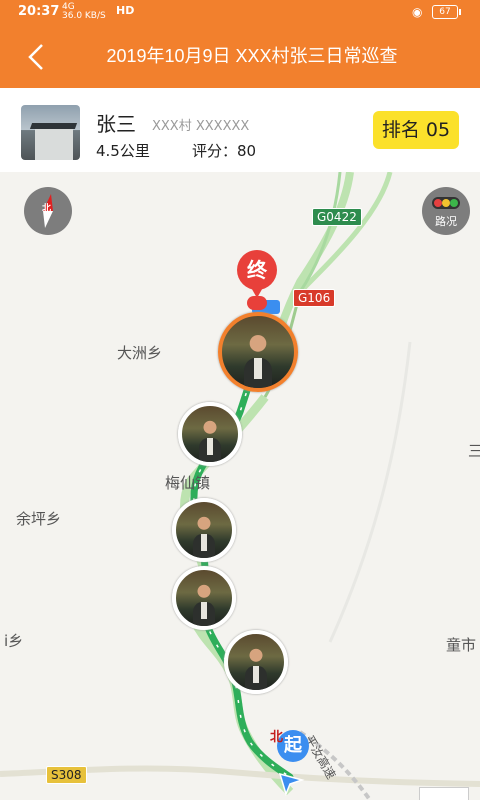 Image resolution: width=480 pixels, height=800 pixels. I want to click on place-label: 童市, so click(461, 645).